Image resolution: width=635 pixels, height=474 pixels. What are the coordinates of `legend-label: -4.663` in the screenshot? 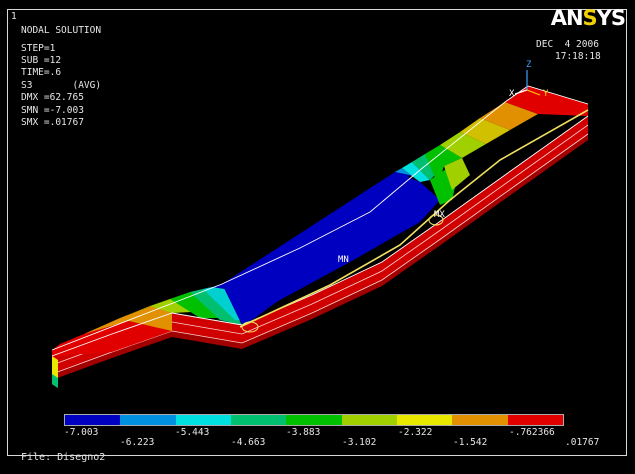 It's located at (248, 442).